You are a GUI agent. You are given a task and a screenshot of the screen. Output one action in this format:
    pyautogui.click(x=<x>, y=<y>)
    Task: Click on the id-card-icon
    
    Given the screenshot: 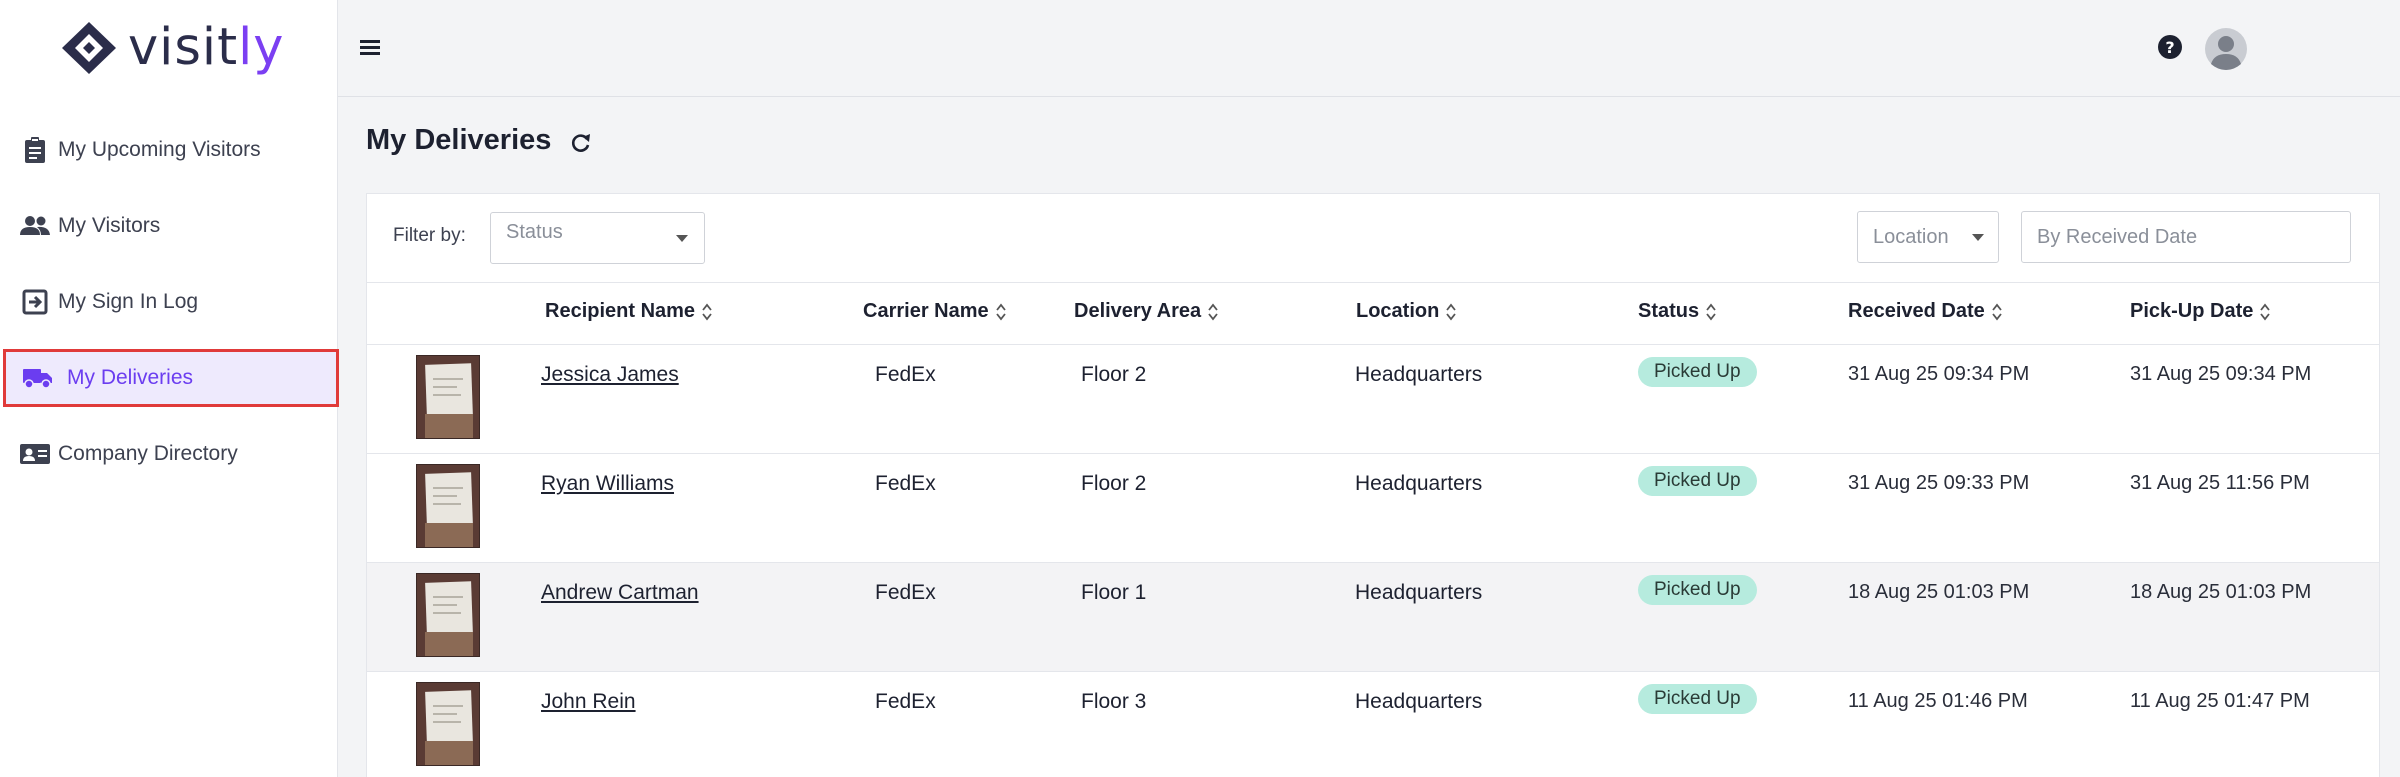 What is the action you would take?
    pyautogui.click(x=35, y=454)
    